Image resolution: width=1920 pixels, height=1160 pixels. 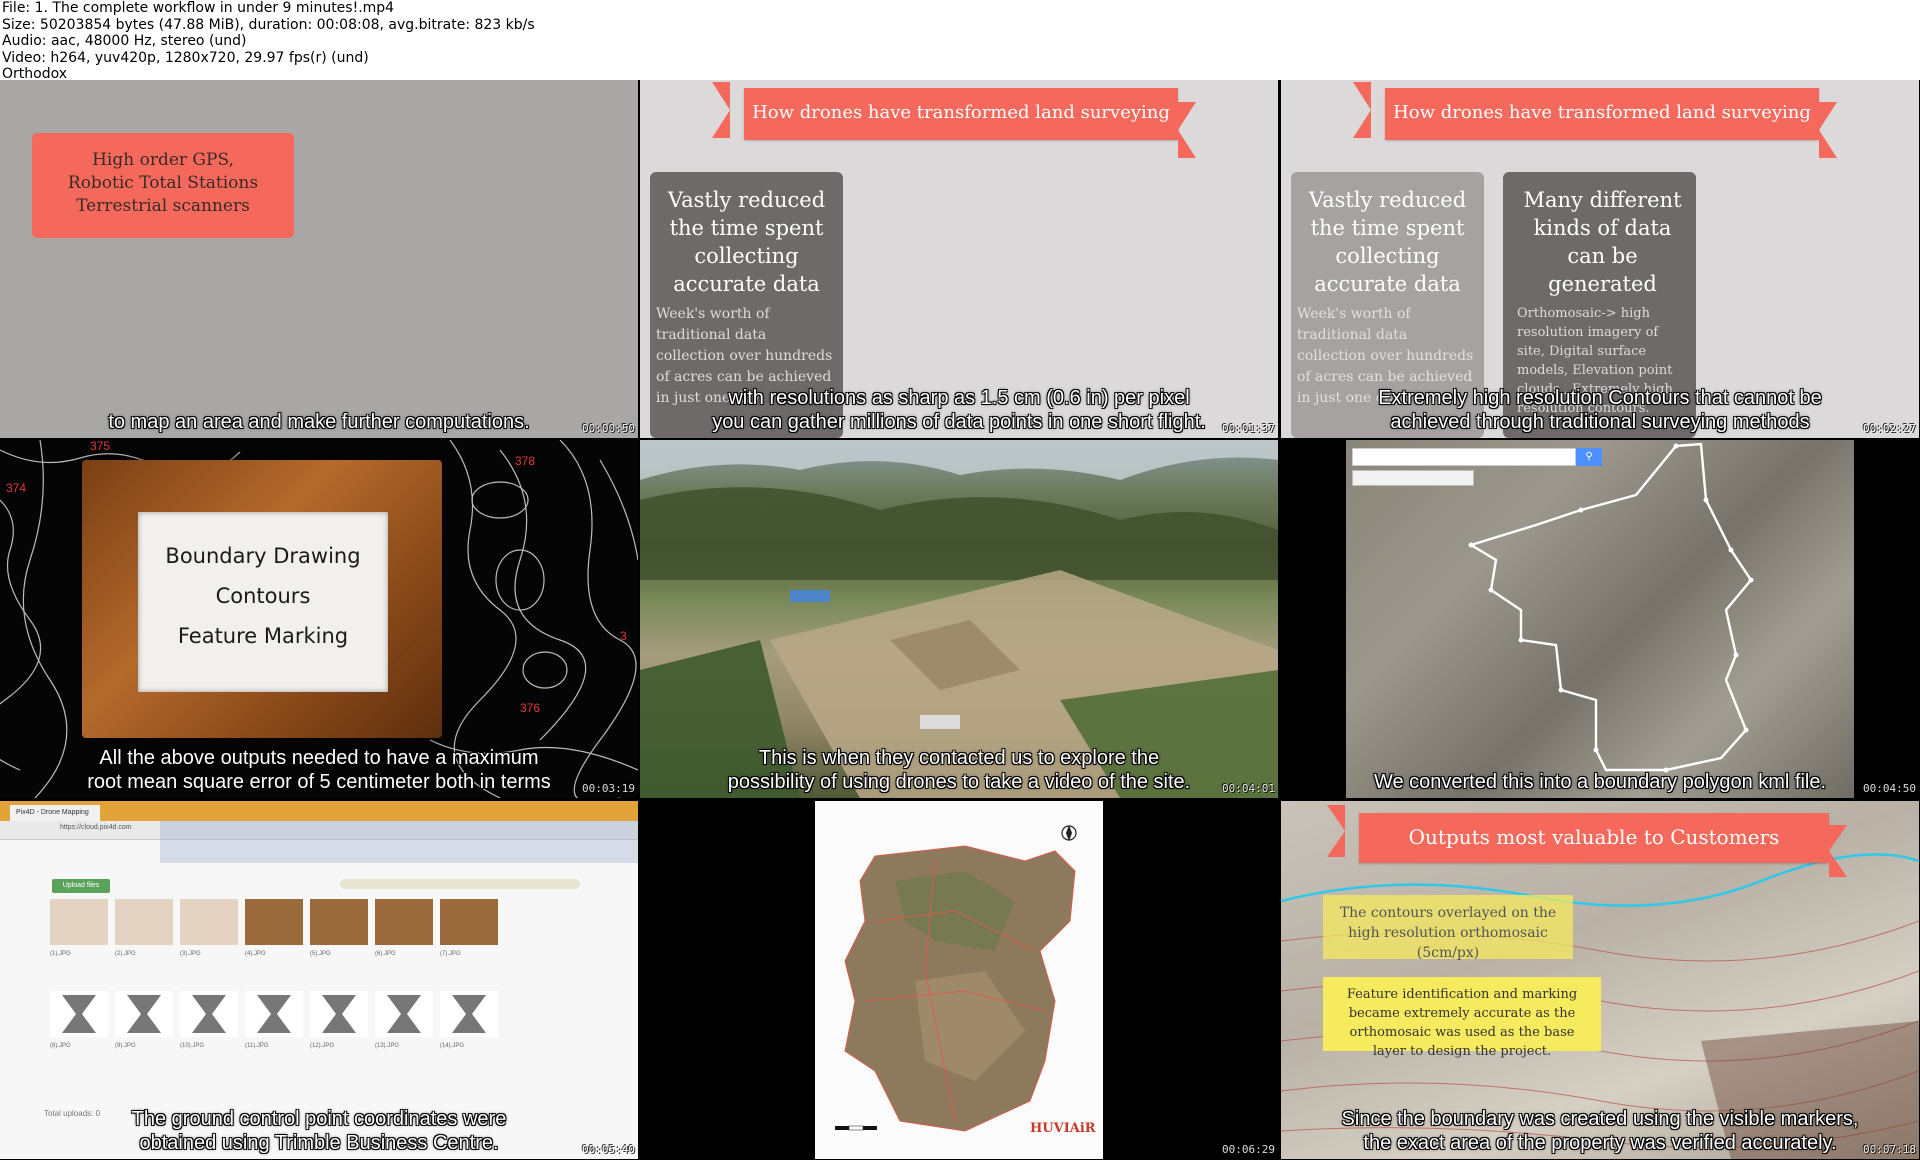 What do you see at coordinates (81, 886) in the screenshot?
I see `upload-button: Upload files` at bounding box center [81, 886].